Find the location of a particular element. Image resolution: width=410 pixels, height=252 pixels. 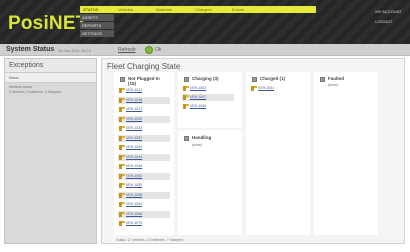

tab-status: STATUS is located at coordinates (90, 9).